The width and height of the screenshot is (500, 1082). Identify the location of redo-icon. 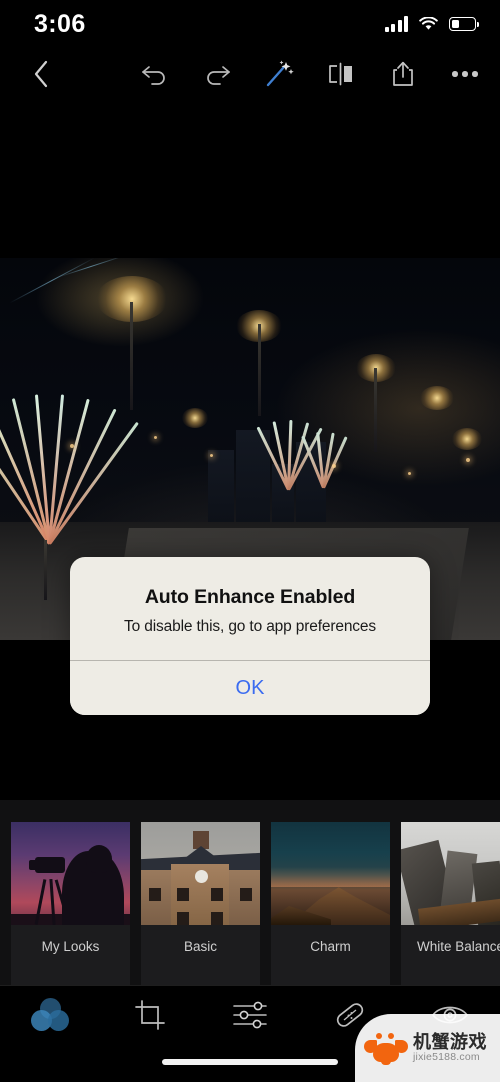
(218, 75).